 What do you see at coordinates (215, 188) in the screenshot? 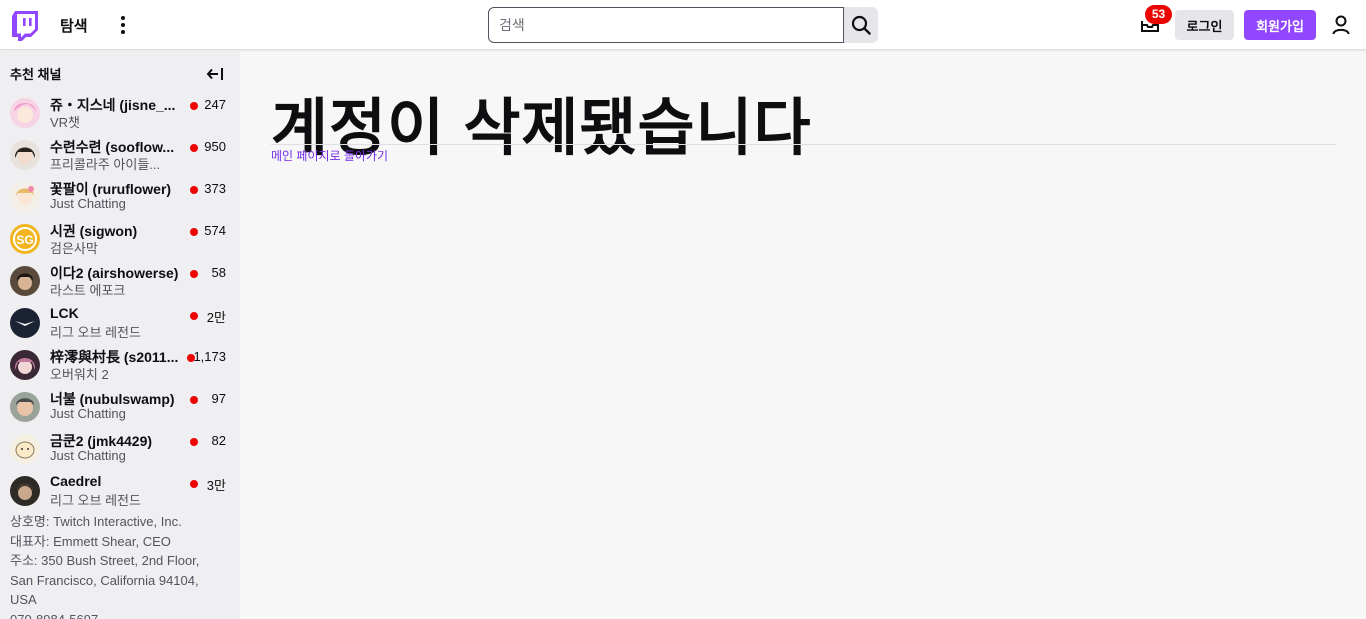
I see `viewer-count: 373` at bounding box center [215, 188].